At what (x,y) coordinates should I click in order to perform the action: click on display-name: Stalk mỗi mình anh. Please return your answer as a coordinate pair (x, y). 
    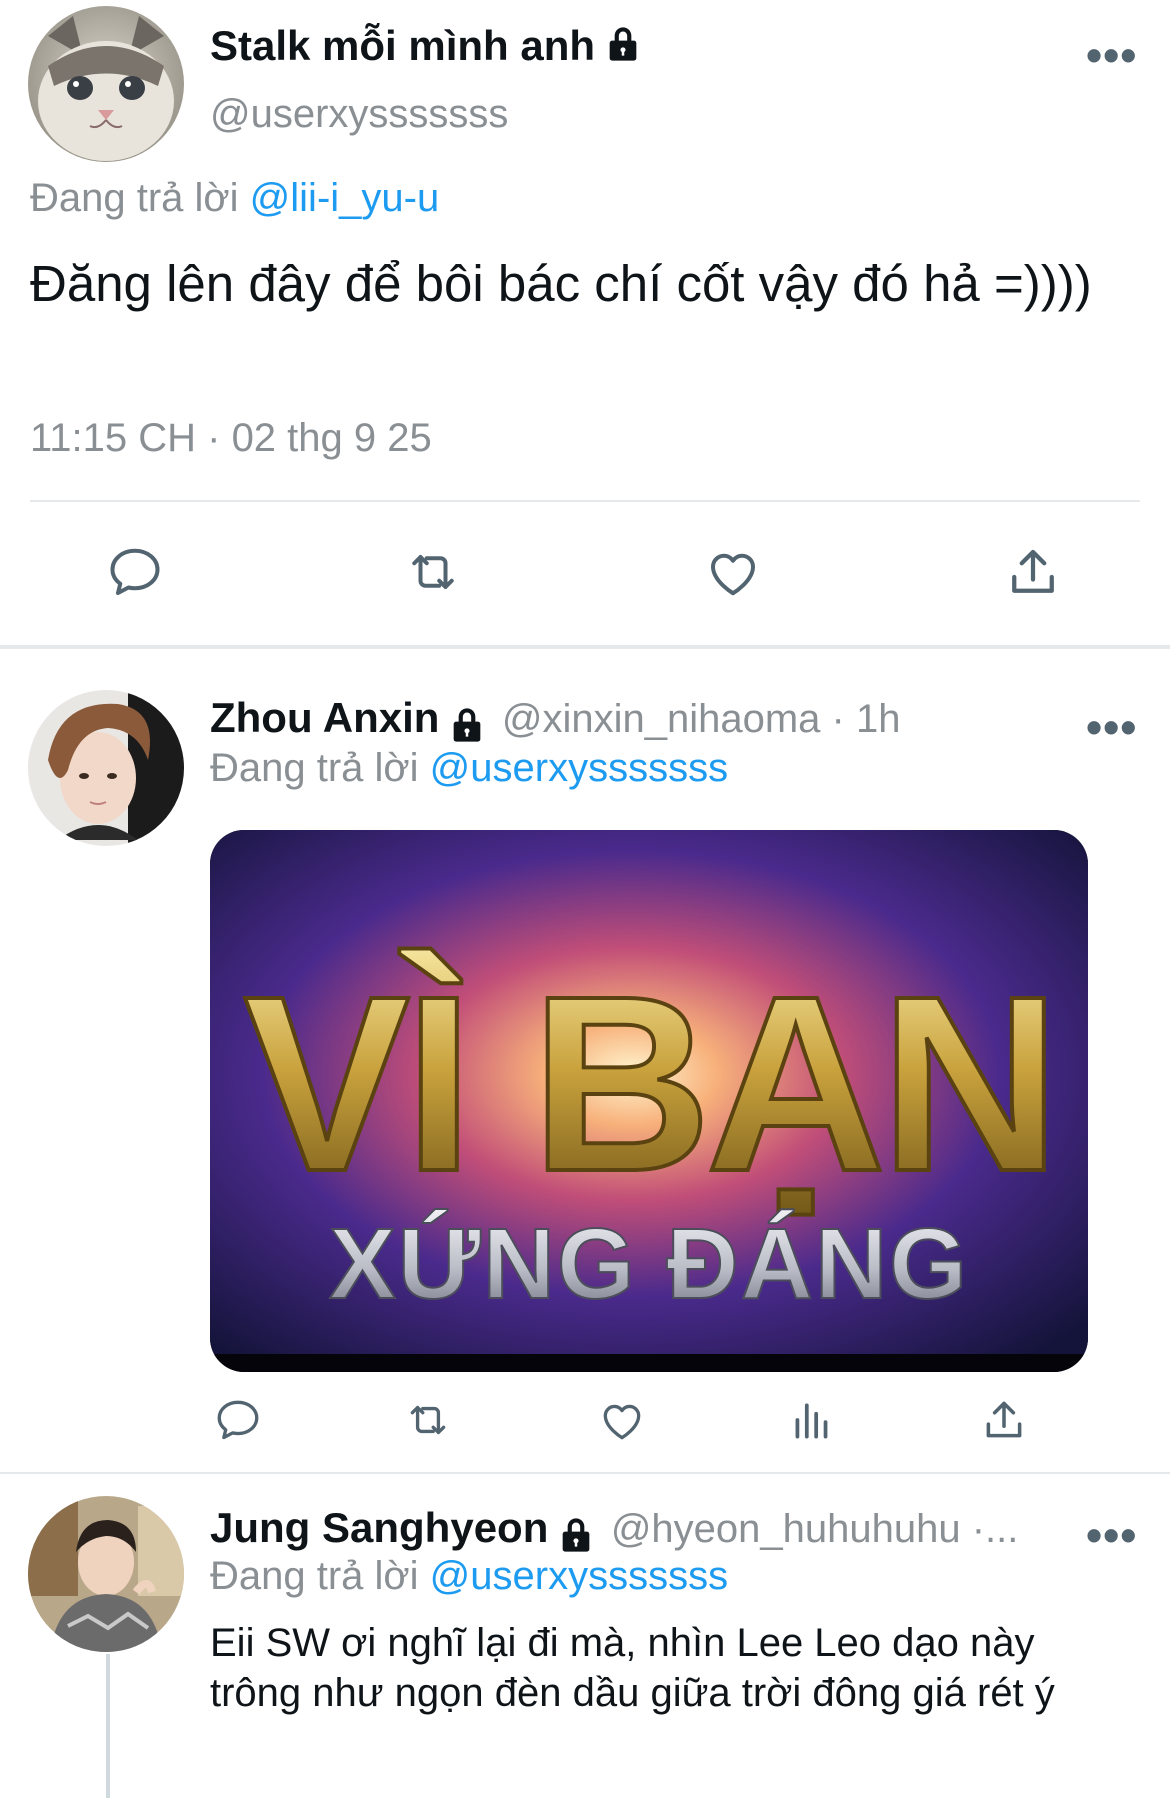
    Looking at the image, I should click on (402, 45).